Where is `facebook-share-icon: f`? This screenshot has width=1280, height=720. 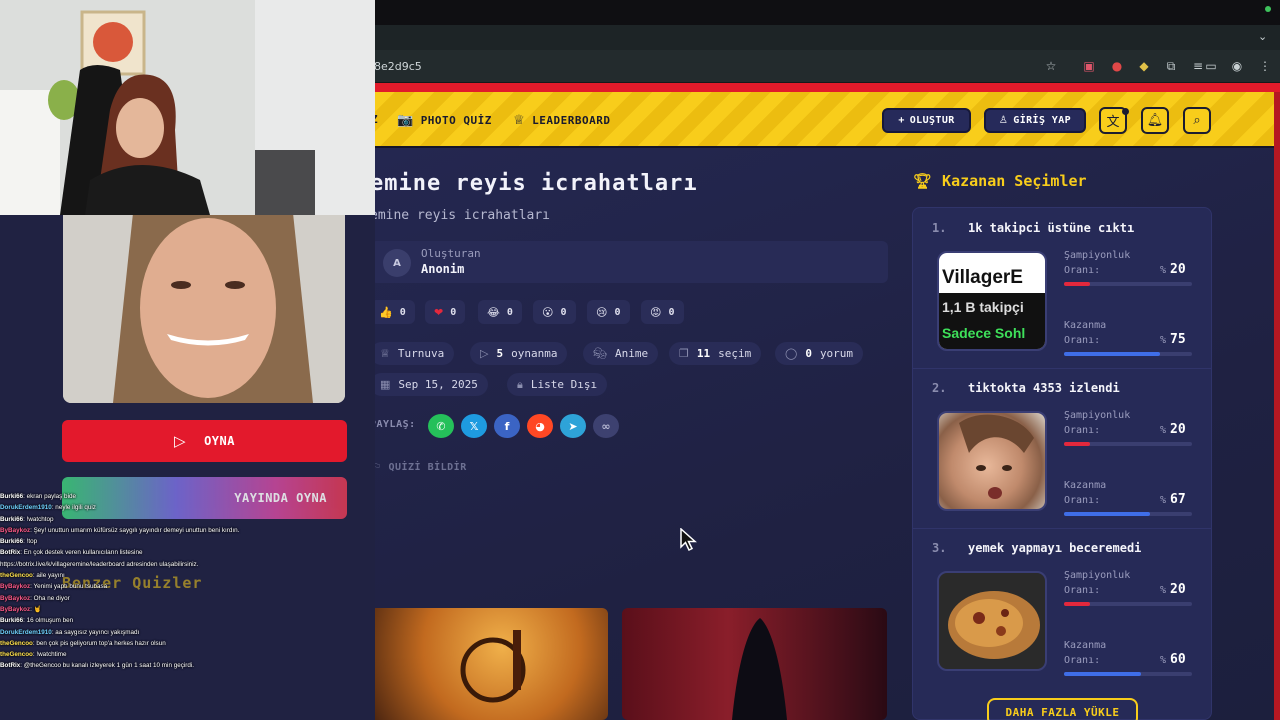 facebook-share-icon: f is located at coordinates (507, 426).